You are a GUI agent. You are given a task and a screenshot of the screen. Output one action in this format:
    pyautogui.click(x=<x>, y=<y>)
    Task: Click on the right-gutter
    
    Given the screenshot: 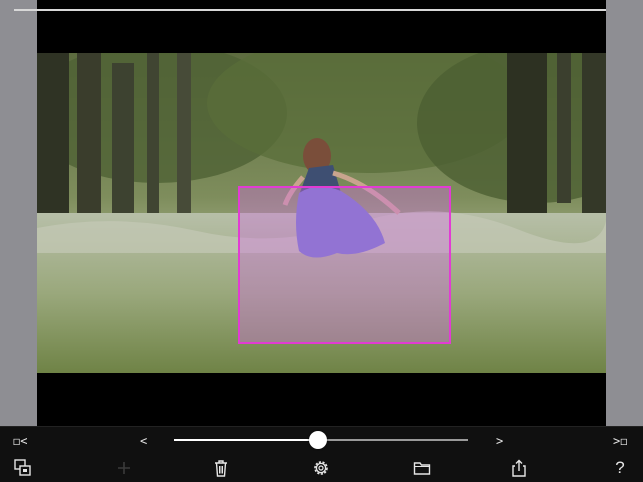 What is the action you would take?
    pyautogui.click(x=624, y=213)
    